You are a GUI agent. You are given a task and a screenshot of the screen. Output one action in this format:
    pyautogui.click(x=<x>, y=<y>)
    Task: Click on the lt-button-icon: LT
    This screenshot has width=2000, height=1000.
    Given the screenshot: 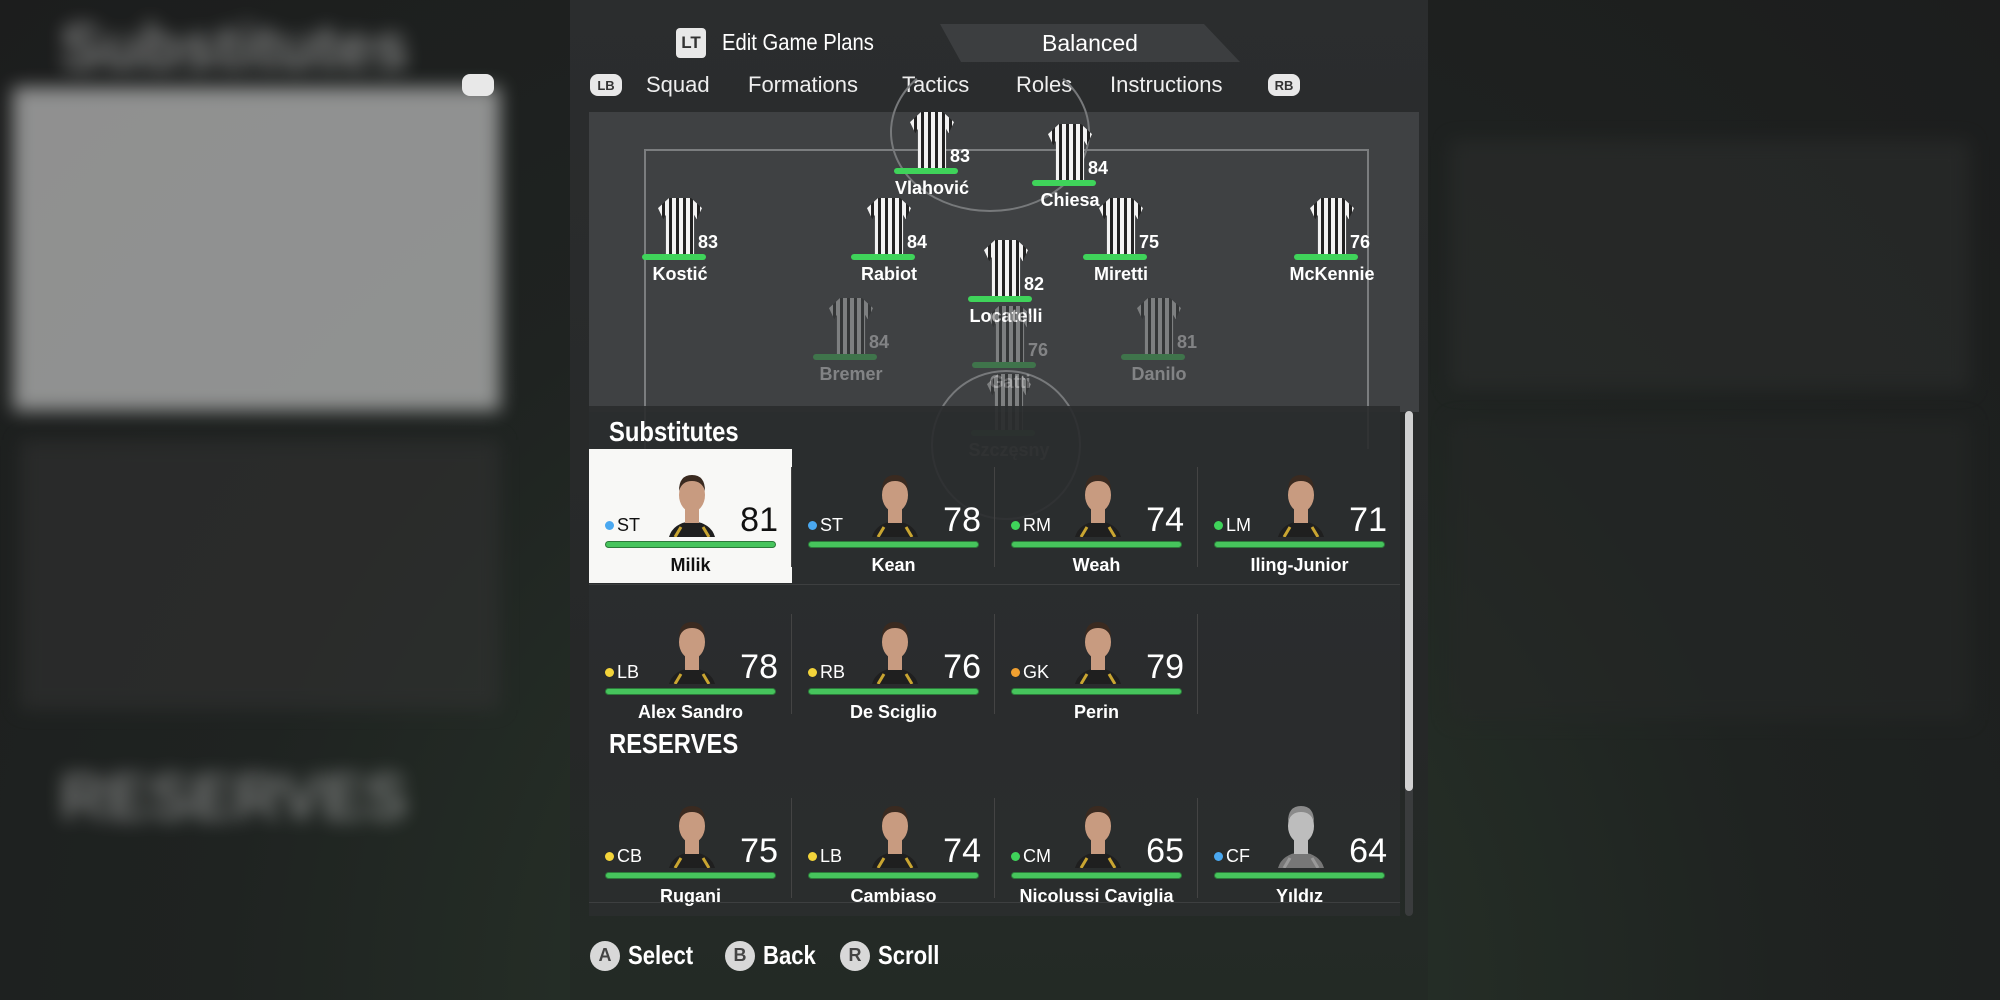 What is the action you would take?
    pyautogui.click(x=691, y=43)
    